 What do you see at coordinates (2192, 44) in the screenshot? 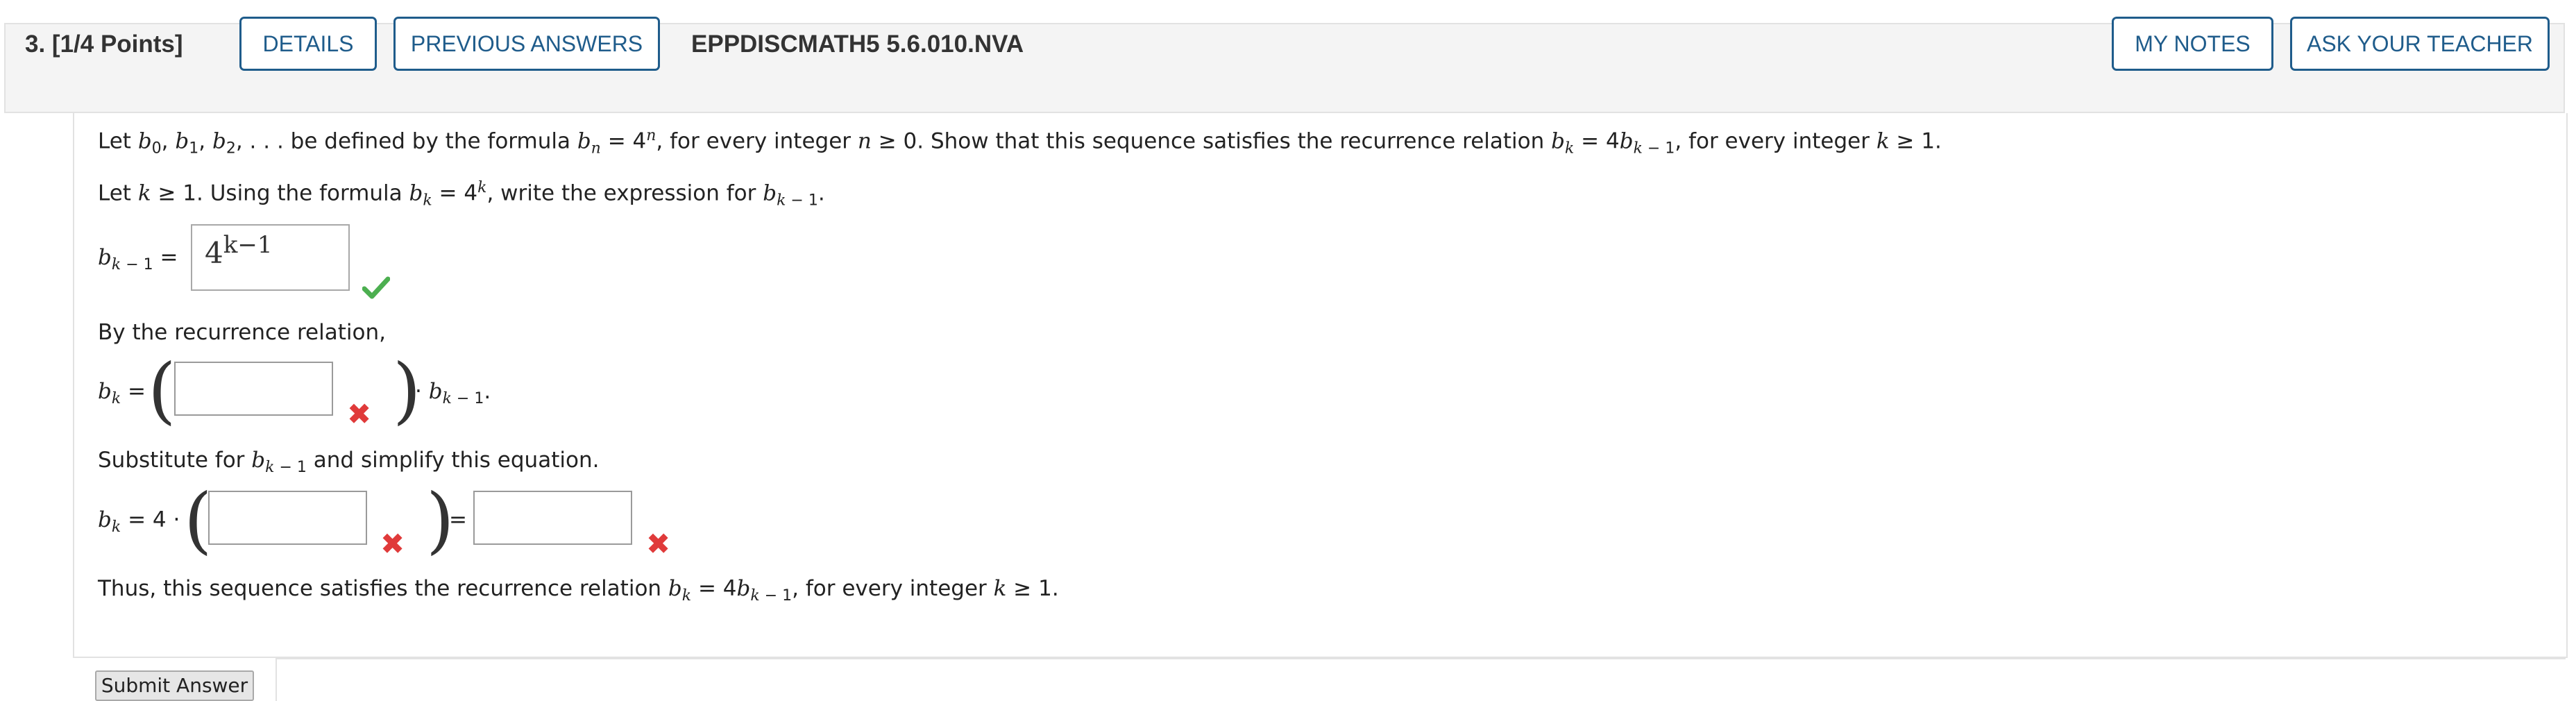
I see `my-notes-button: MY NOTES` at bounding box center [2192, 44].